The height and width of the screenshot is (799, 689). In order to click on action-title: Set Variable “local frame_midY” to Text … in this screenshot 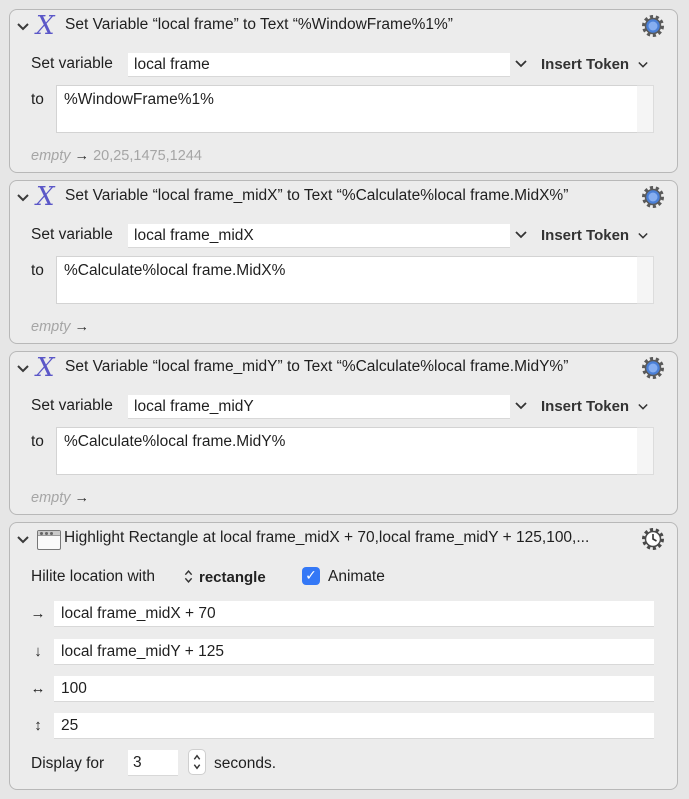, I will do `click(346, 367)`.